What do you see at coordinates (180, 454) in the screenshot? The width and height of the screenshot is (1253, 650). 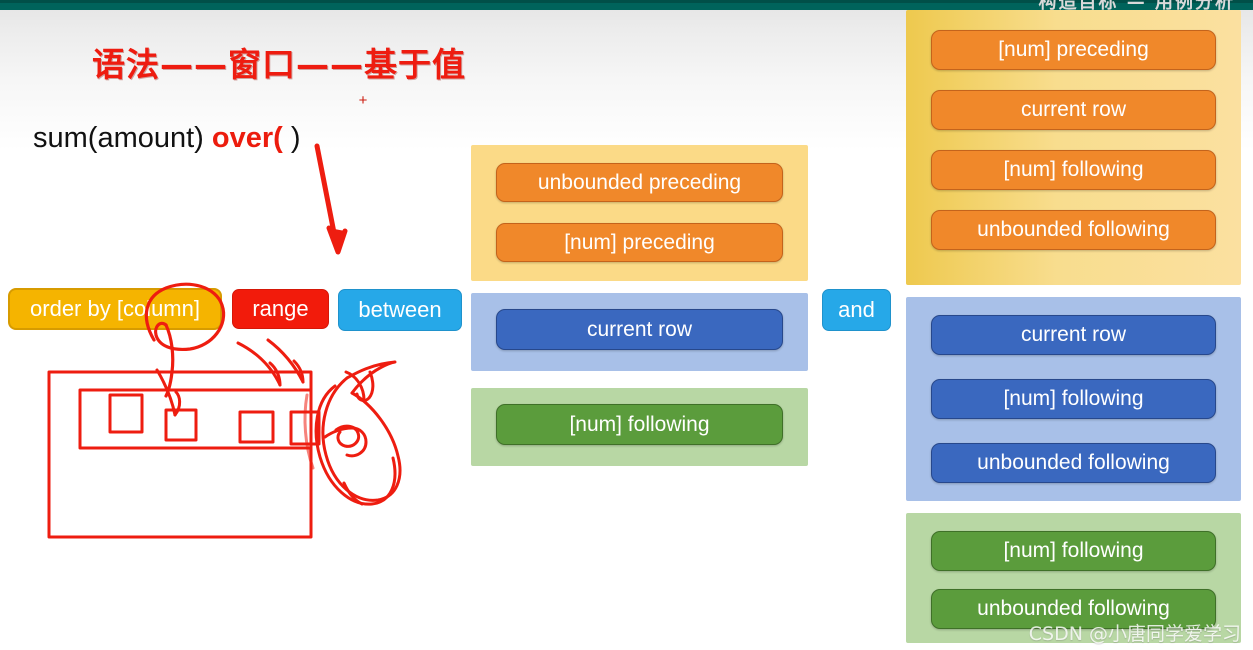 I see `ink-outer-rectangle` at bounding box center [180, 454].